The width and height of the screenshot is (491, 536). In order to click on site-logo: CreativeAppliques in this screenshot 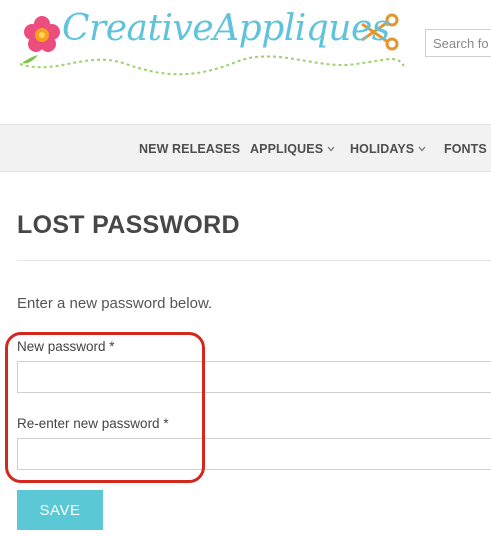, I will do `click(211, 44)`.